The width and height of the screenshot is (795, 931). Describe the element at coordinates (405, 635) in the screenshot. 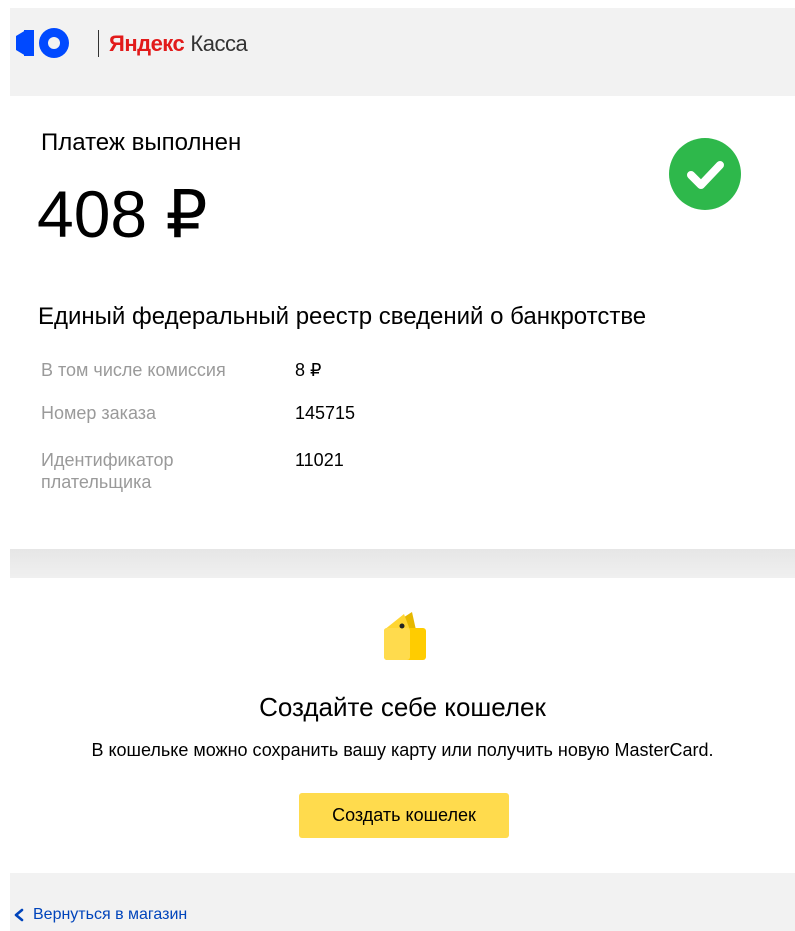

I see `wallet-icon` at that location.